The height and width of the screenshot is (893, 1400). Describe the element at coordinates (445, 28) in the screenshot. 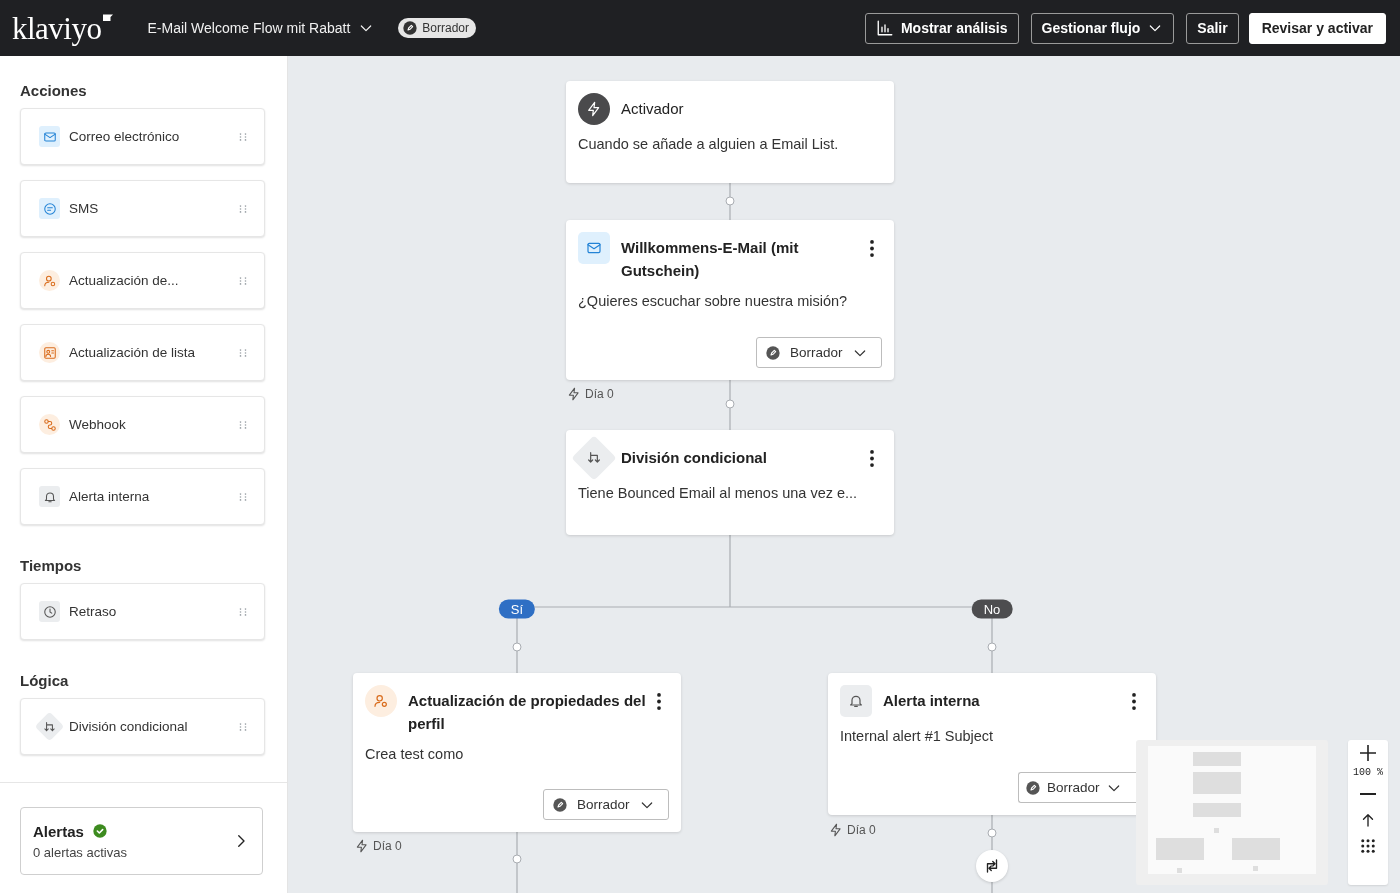

I see `status-text: Borrador` at that location.